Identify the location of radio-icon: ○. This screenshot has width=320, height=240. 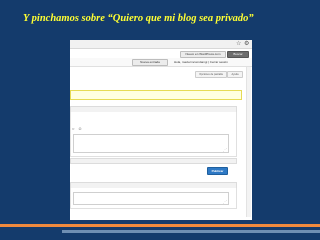
(73, 129).